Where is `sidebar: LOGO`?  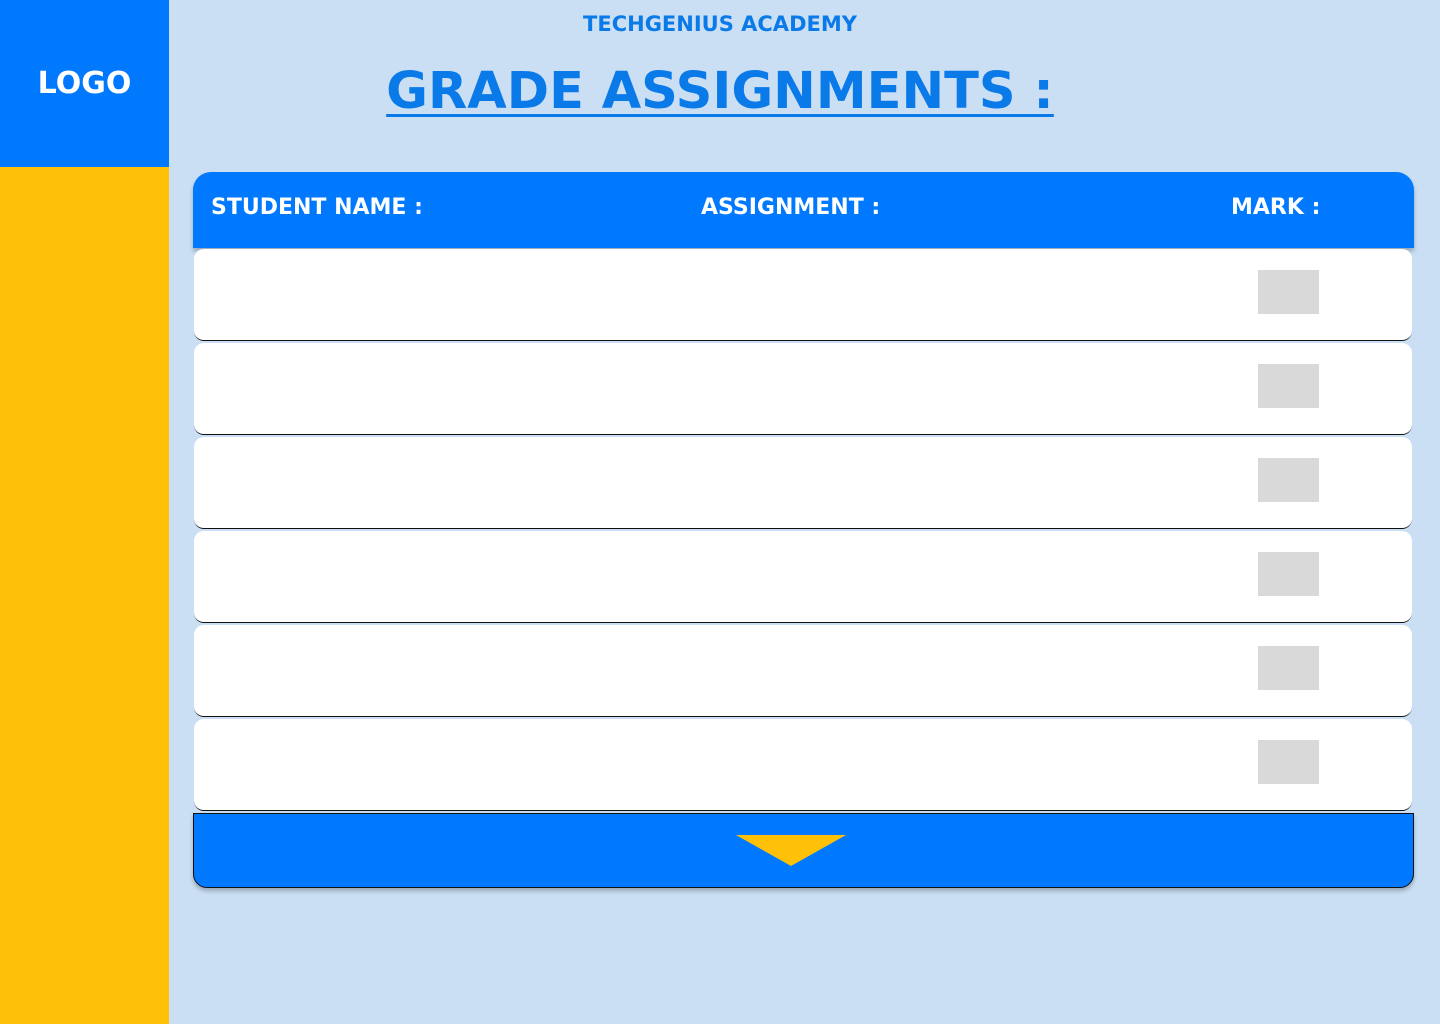 sidebar: LOGO is located at coordinates (84, 512).